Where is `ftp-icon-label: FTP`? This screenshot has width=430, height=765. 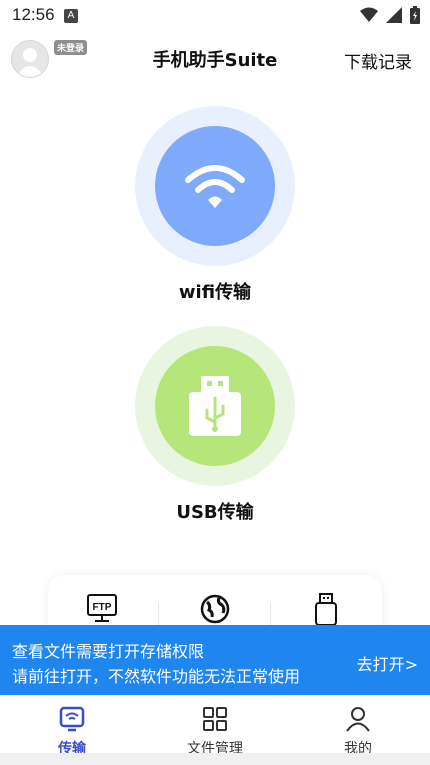 ftp-icon-label: FTP is located at coordinates (102, 607).